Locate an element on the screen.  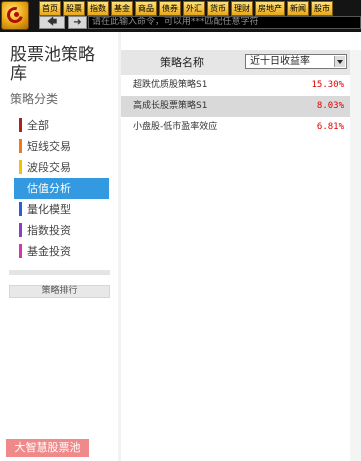
category-index: 指数投资 is located at coordinates (61, 230).